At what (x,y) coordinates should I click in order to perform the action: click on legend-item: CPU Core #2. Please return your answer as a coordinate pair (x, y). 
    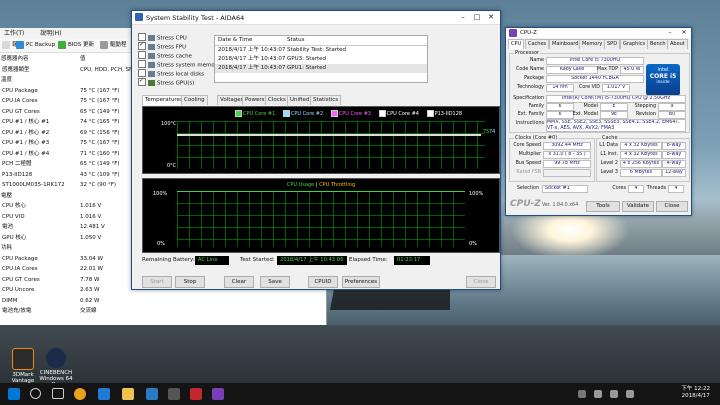
    Looking at the image, I should click on (303, 113).